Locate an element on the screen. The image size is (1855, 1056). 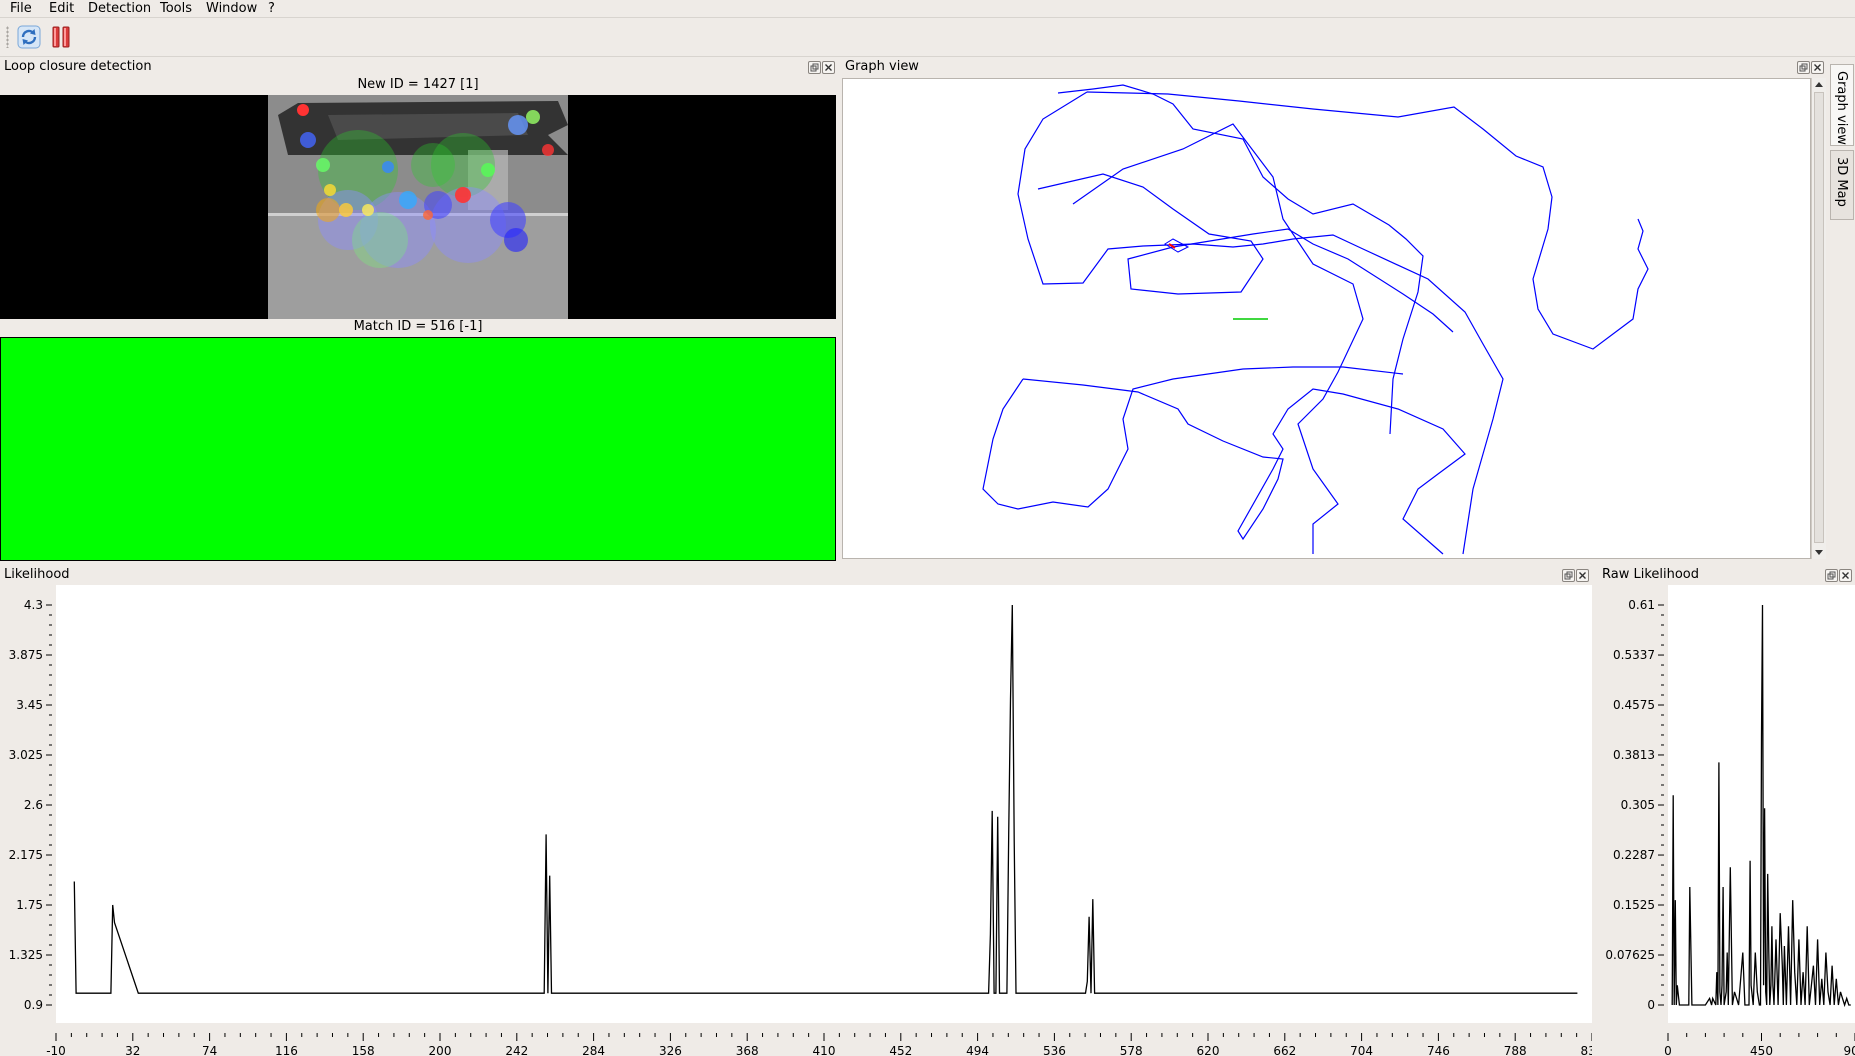
graph-view-scrollbar is located at coordinates (1818, 318).